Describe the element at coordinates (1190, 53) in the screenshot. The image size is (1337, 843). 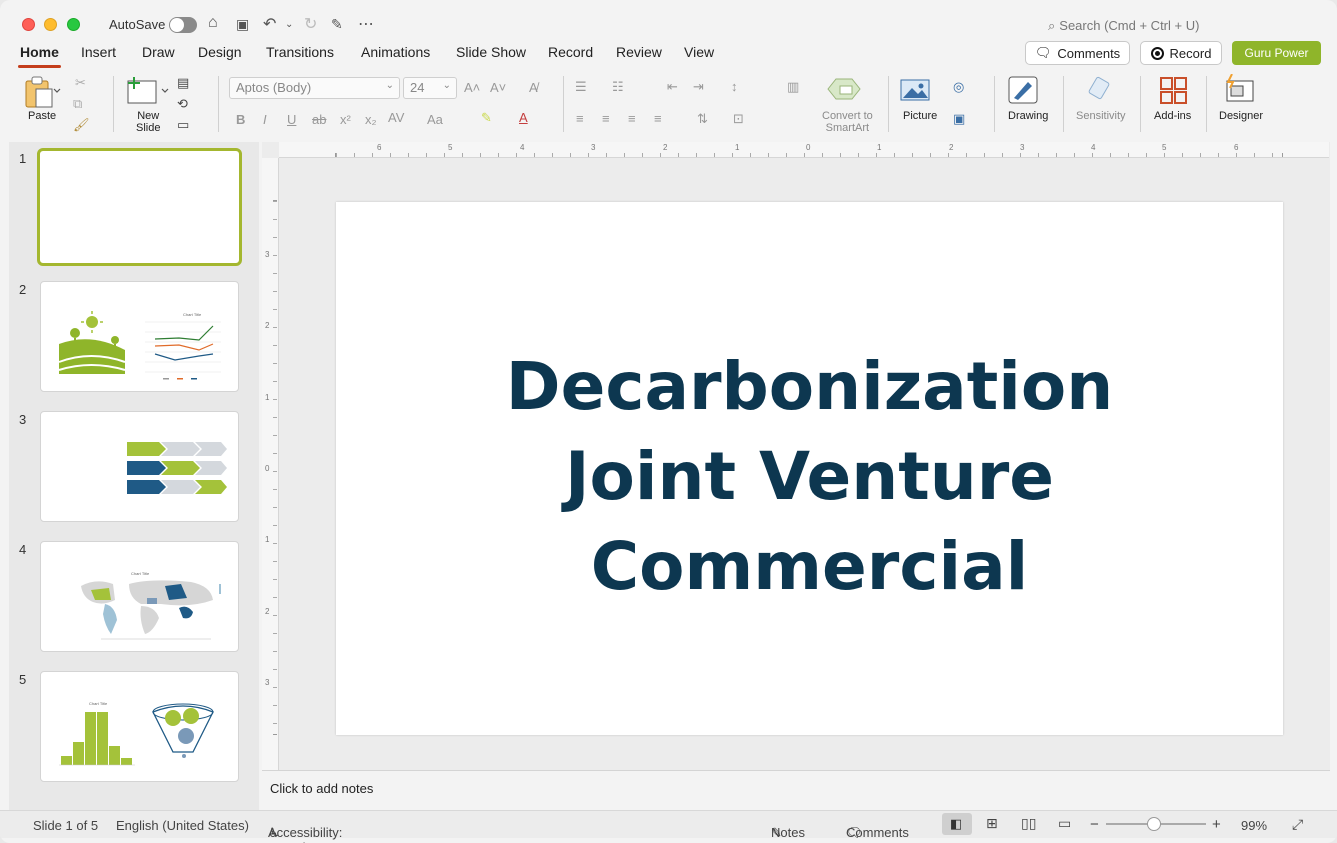
I see `record-button-label: Record` at that location.